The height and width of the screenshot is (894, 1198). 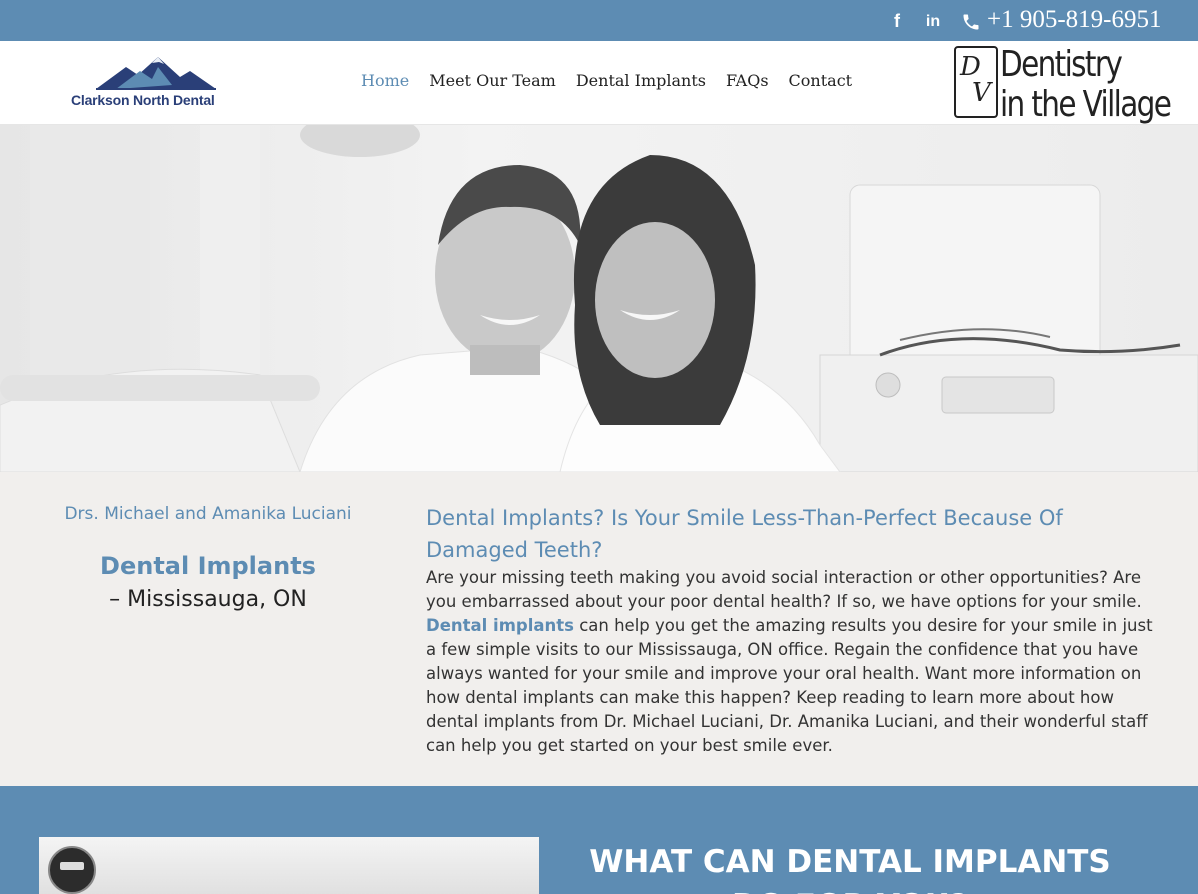 What do you see at coordinates (641, 81) in the screenshot?
I see `nav-dental-implants: Dental Implants` at bounding box center [641, 81].